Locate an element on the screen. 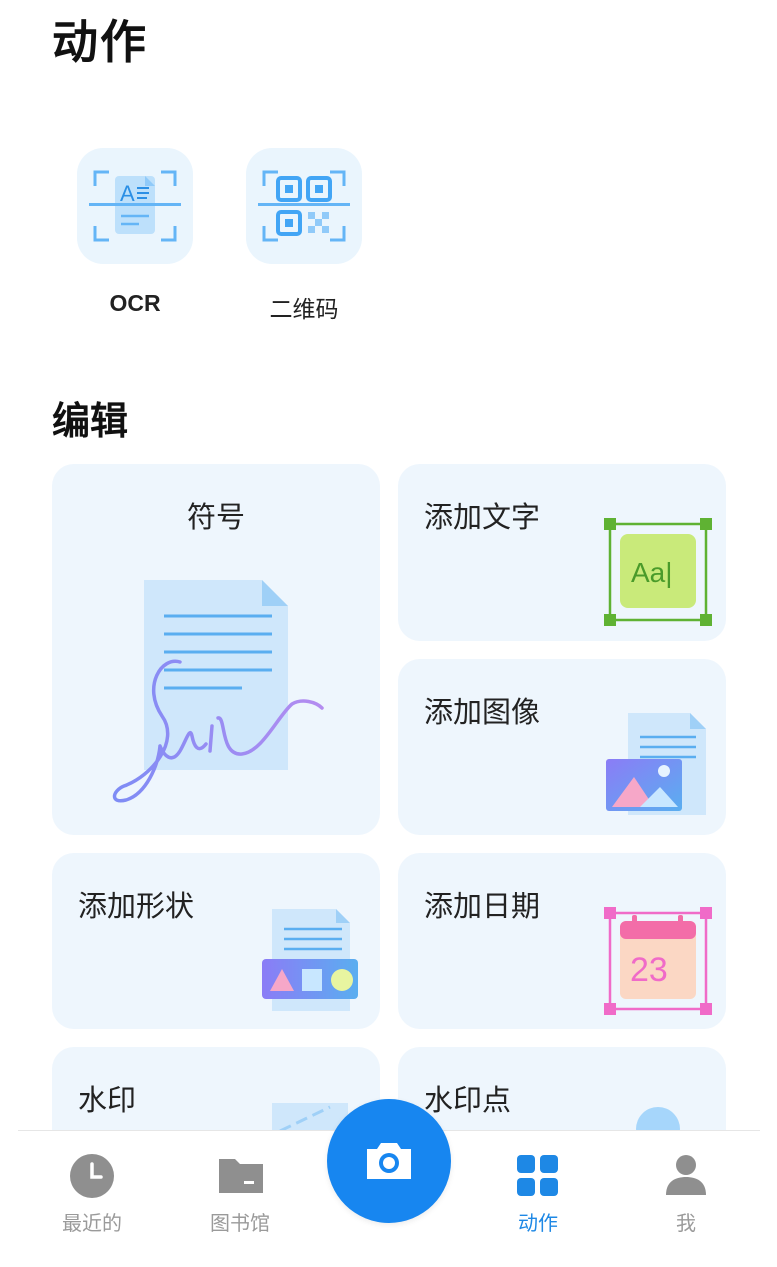 The height and width of the screenshot is (1267, 777). svg-text: A is located at coordinates (127, 193).